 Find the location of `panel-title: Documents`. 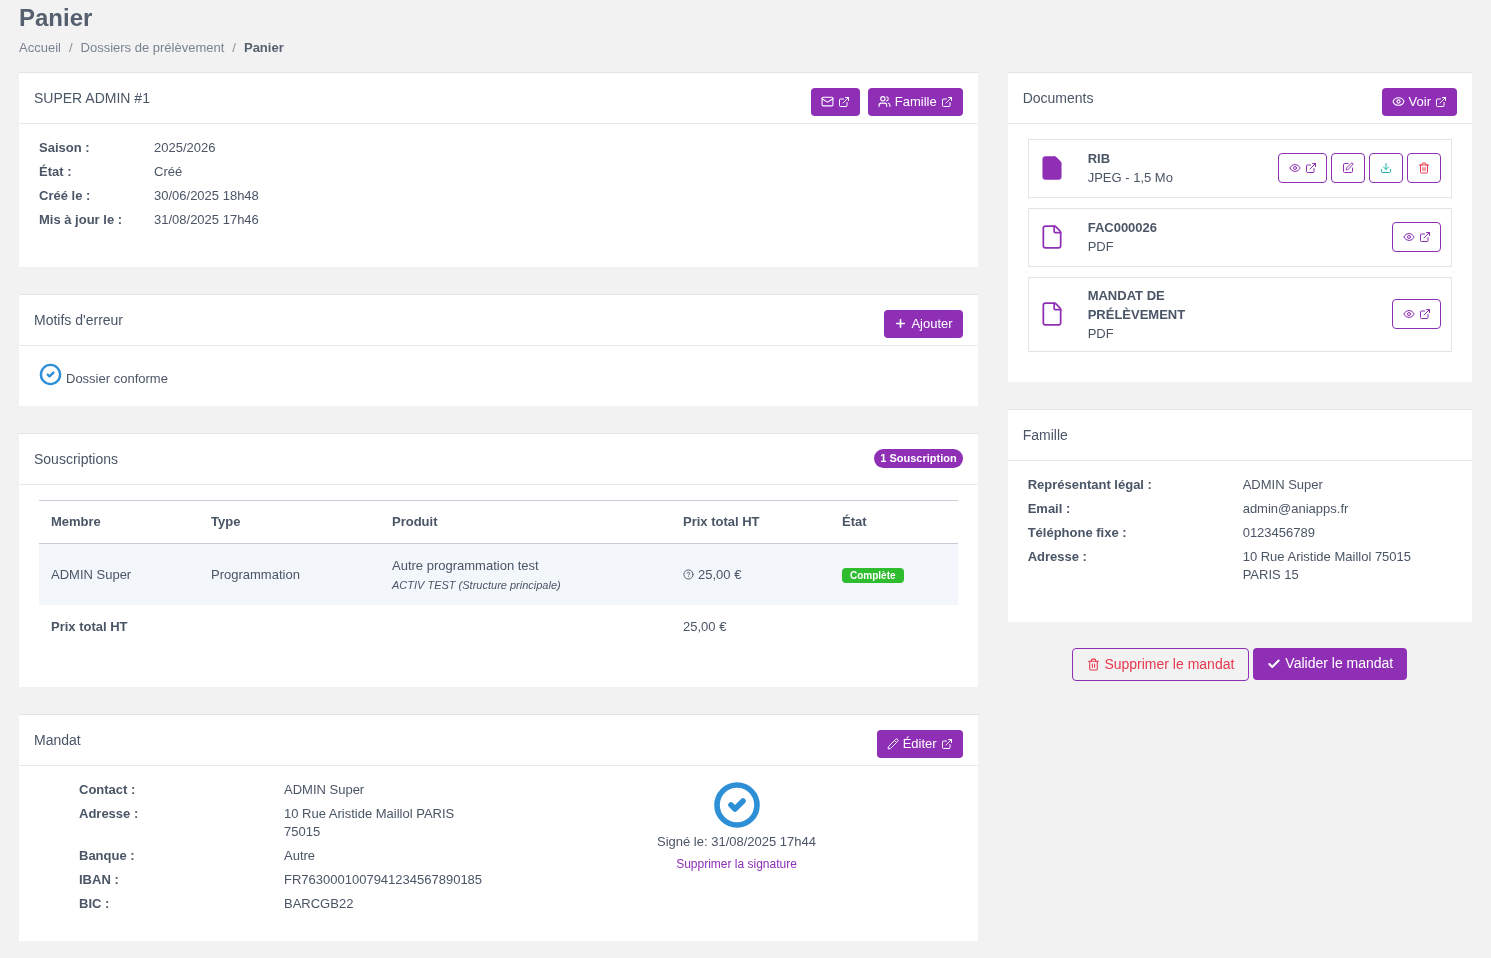

panel-title: Documents is located at coordinates (1058, 98).